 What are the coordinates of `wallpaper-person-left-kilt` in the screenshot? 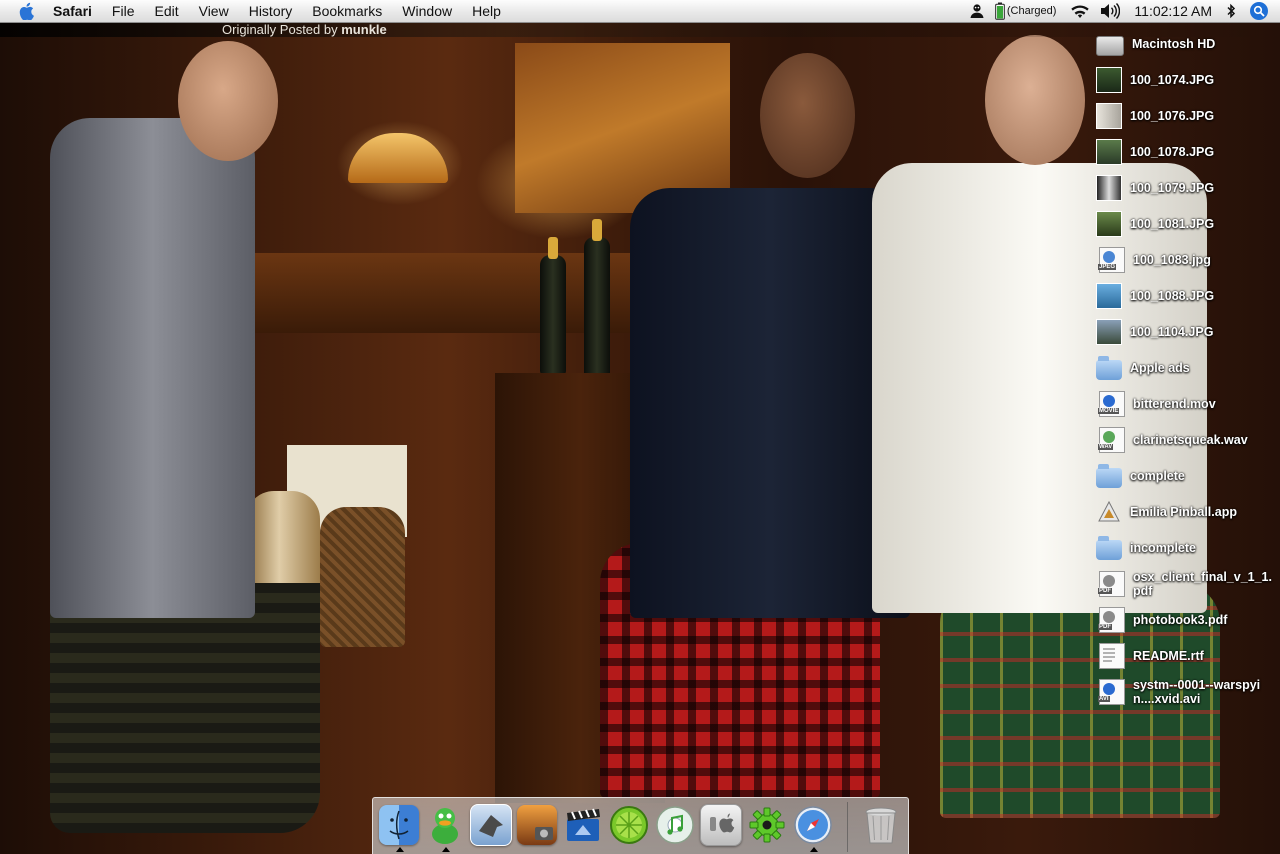 It's located at (185, 708).